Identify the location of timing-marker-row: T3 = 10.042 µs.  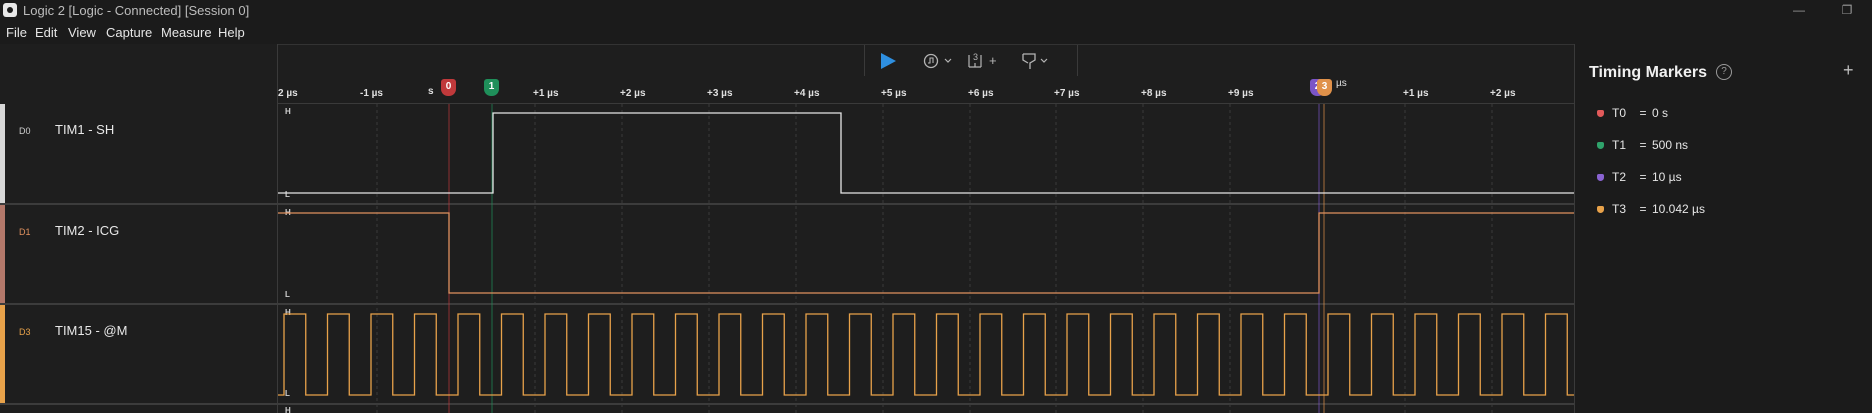
(1651, 211).